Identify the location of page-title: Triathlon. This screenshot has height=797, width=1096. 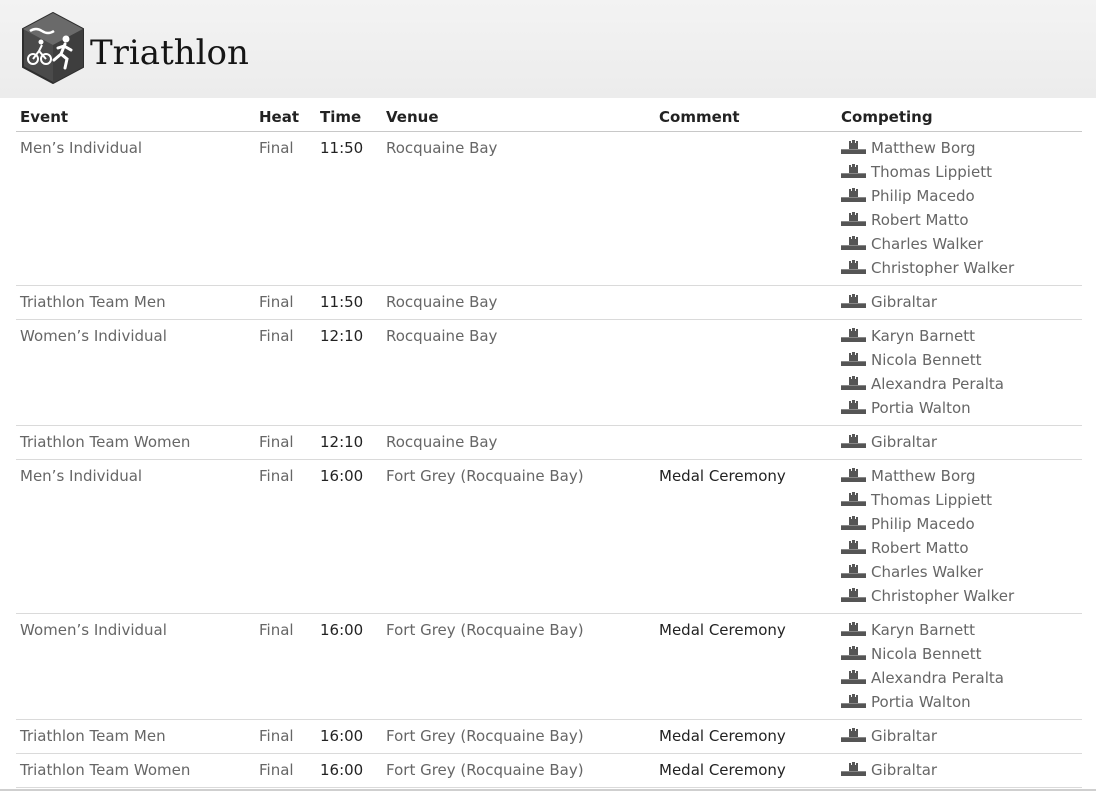
(169, 53).